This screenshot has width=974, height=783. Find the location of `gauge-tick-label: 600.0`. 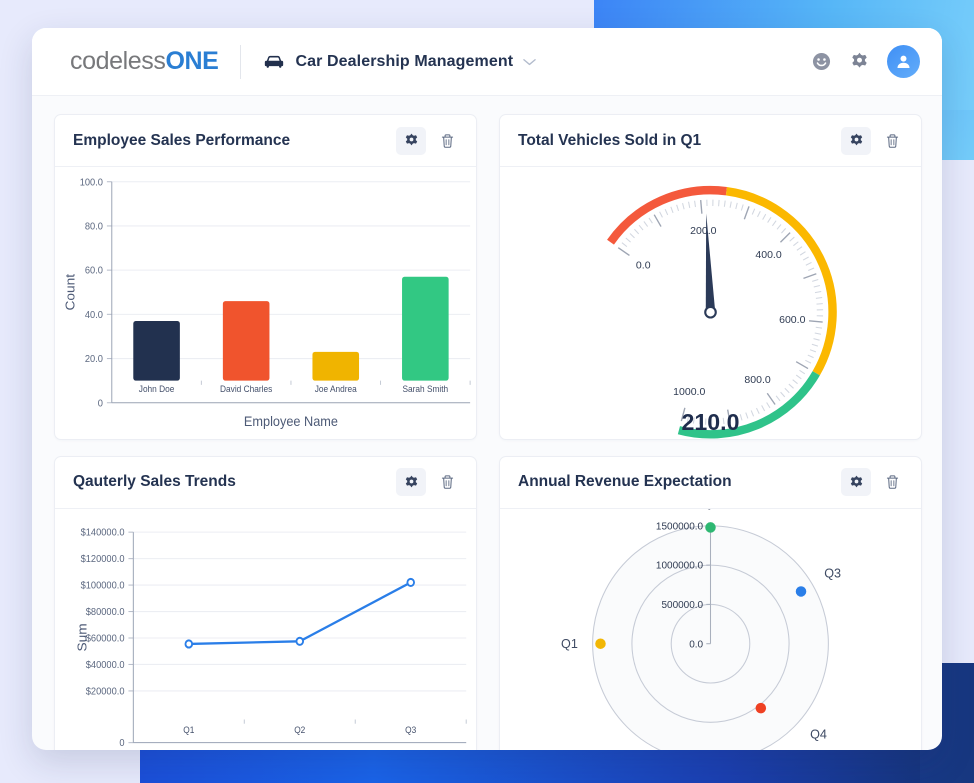

gauge-tick-label: 600.0 is located at coordinates (792, 320).